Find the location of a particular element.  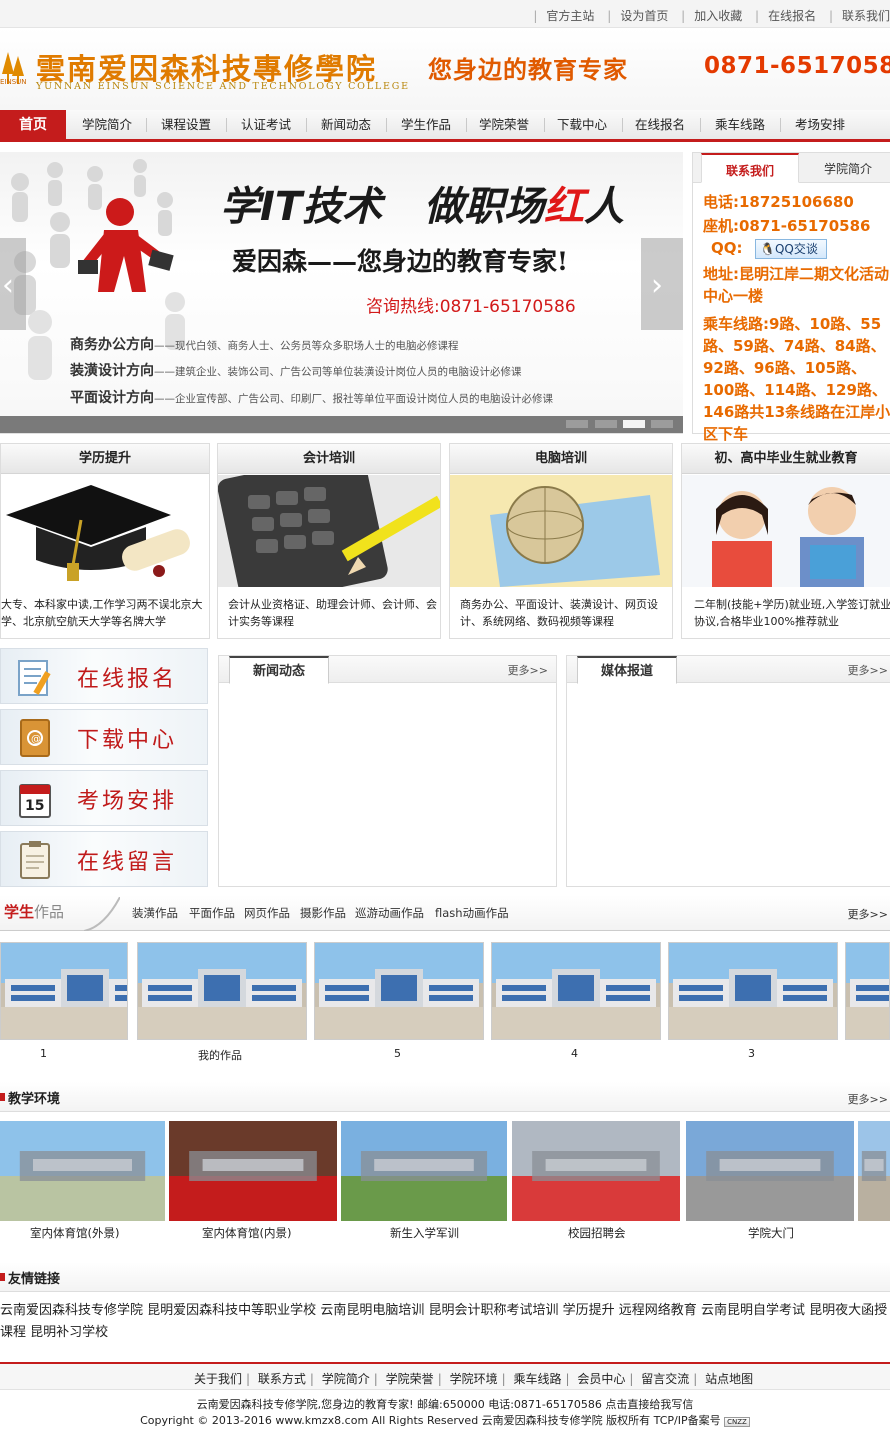

direction-name: 装潢设计方向 is located at coordinates (112, 371).